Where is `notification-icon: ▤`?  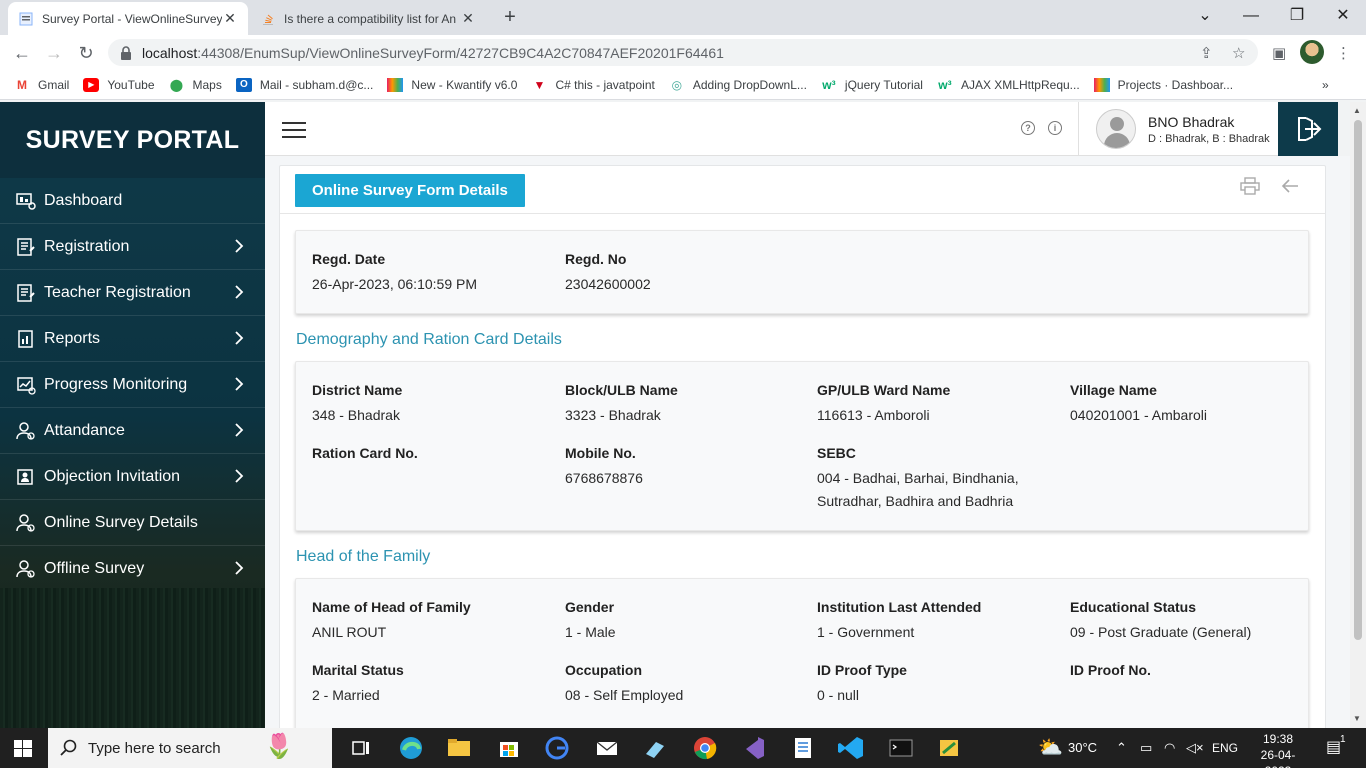
notification-icon: ▤ is located at coordinates (1333, 748).